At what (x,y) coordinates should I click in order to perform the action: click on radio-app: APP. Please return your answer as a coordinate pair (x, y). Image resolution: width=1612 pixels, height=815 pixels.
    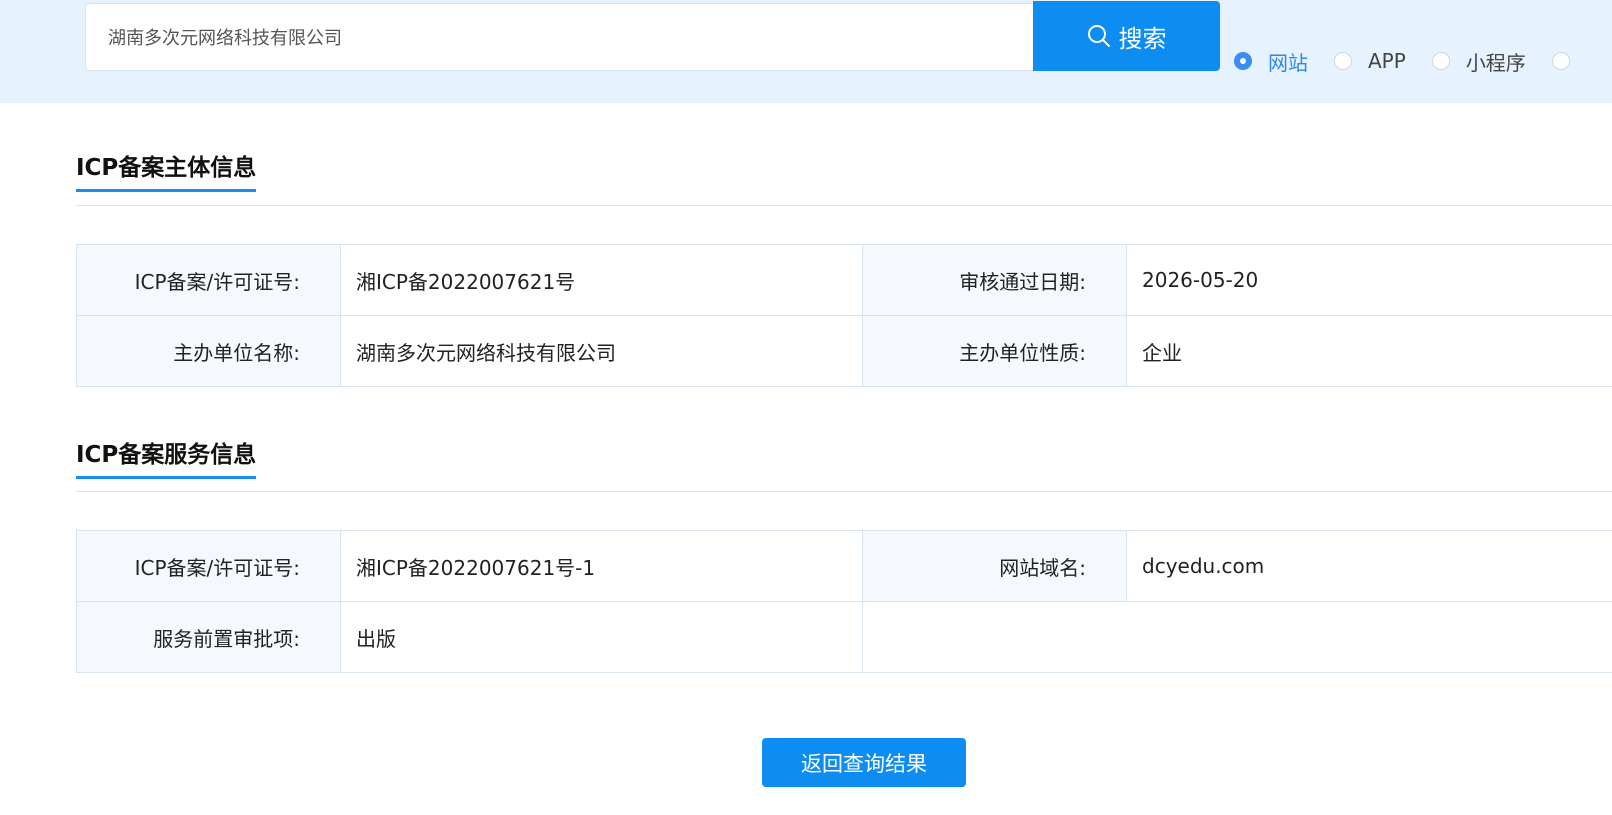
    Looking at the image, I should click on (1370, 61).